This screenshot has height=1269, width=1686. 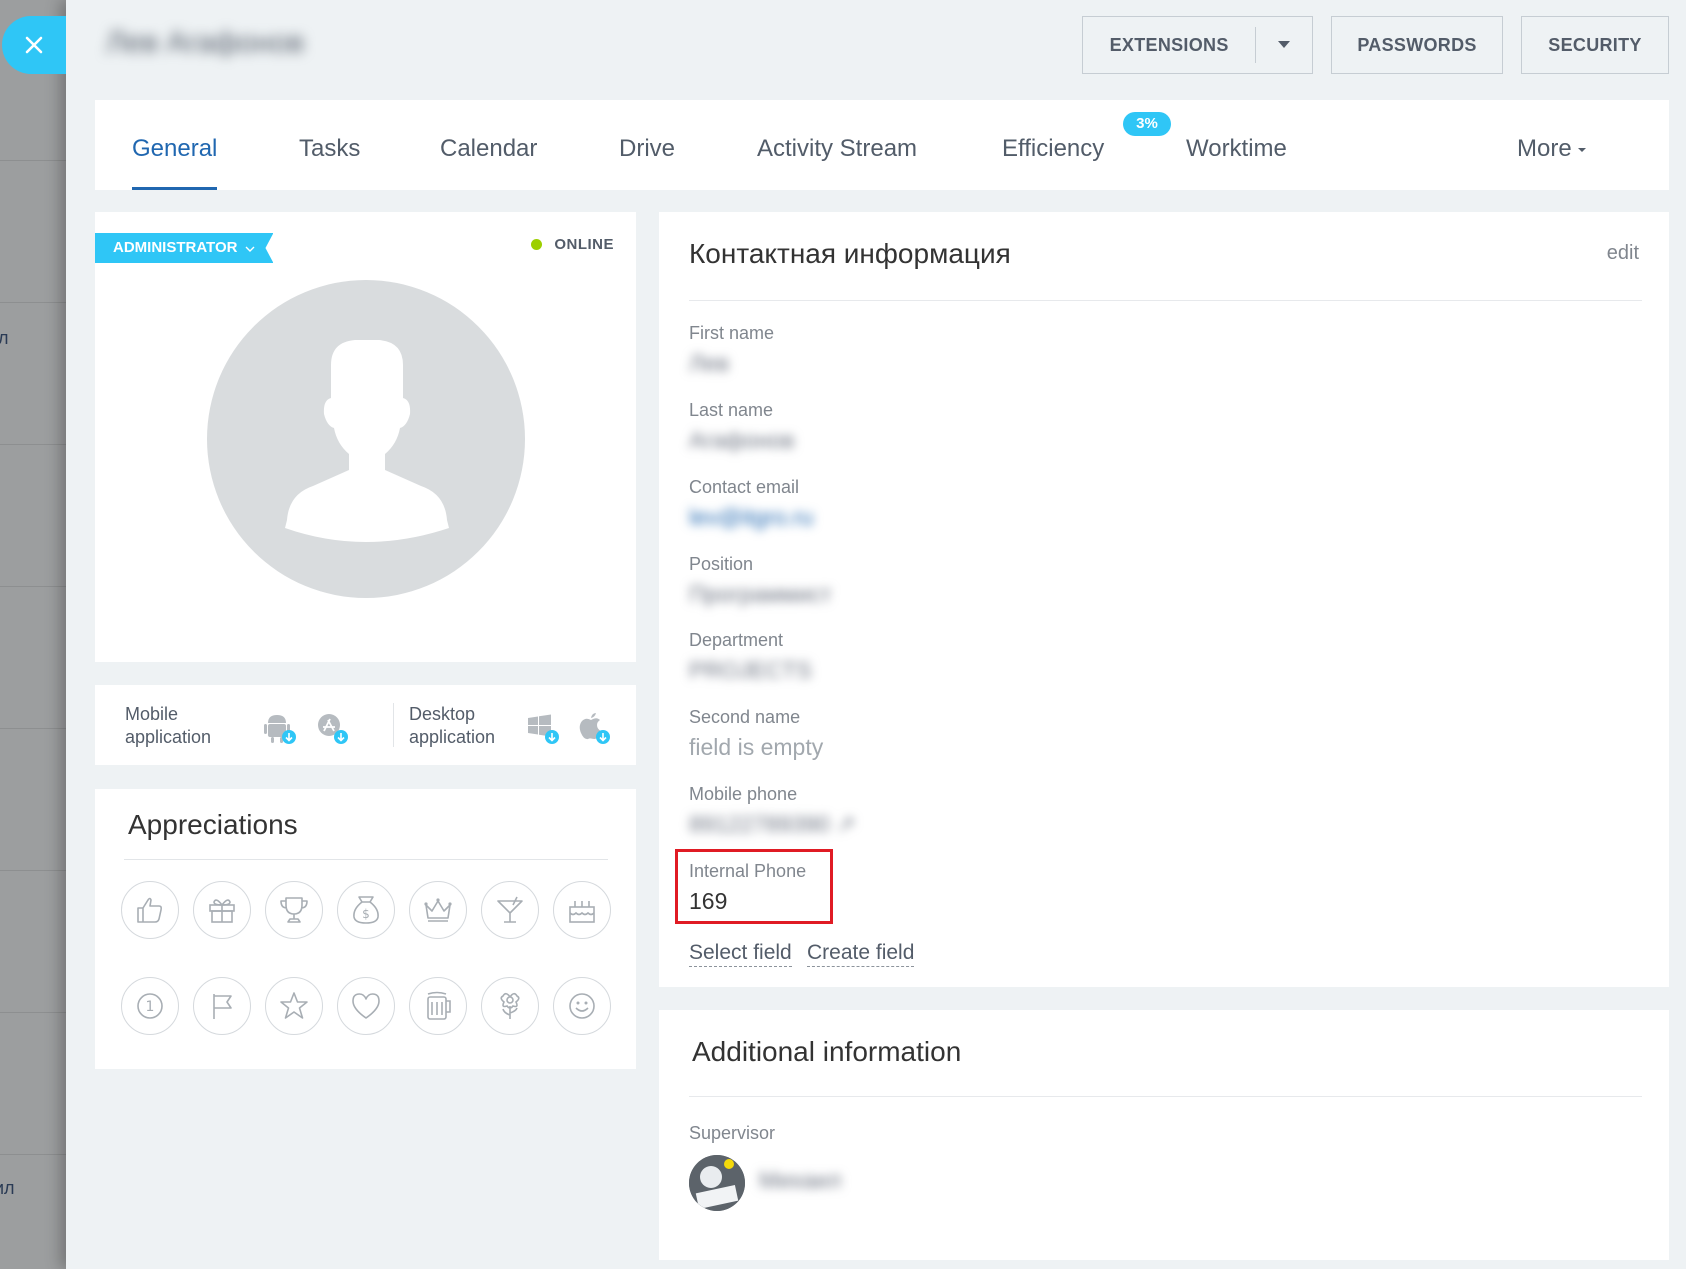 What do you see at coordinates (582, 910) in the screenshot?
I see `cake-icon` at bounding box center [582, 910].